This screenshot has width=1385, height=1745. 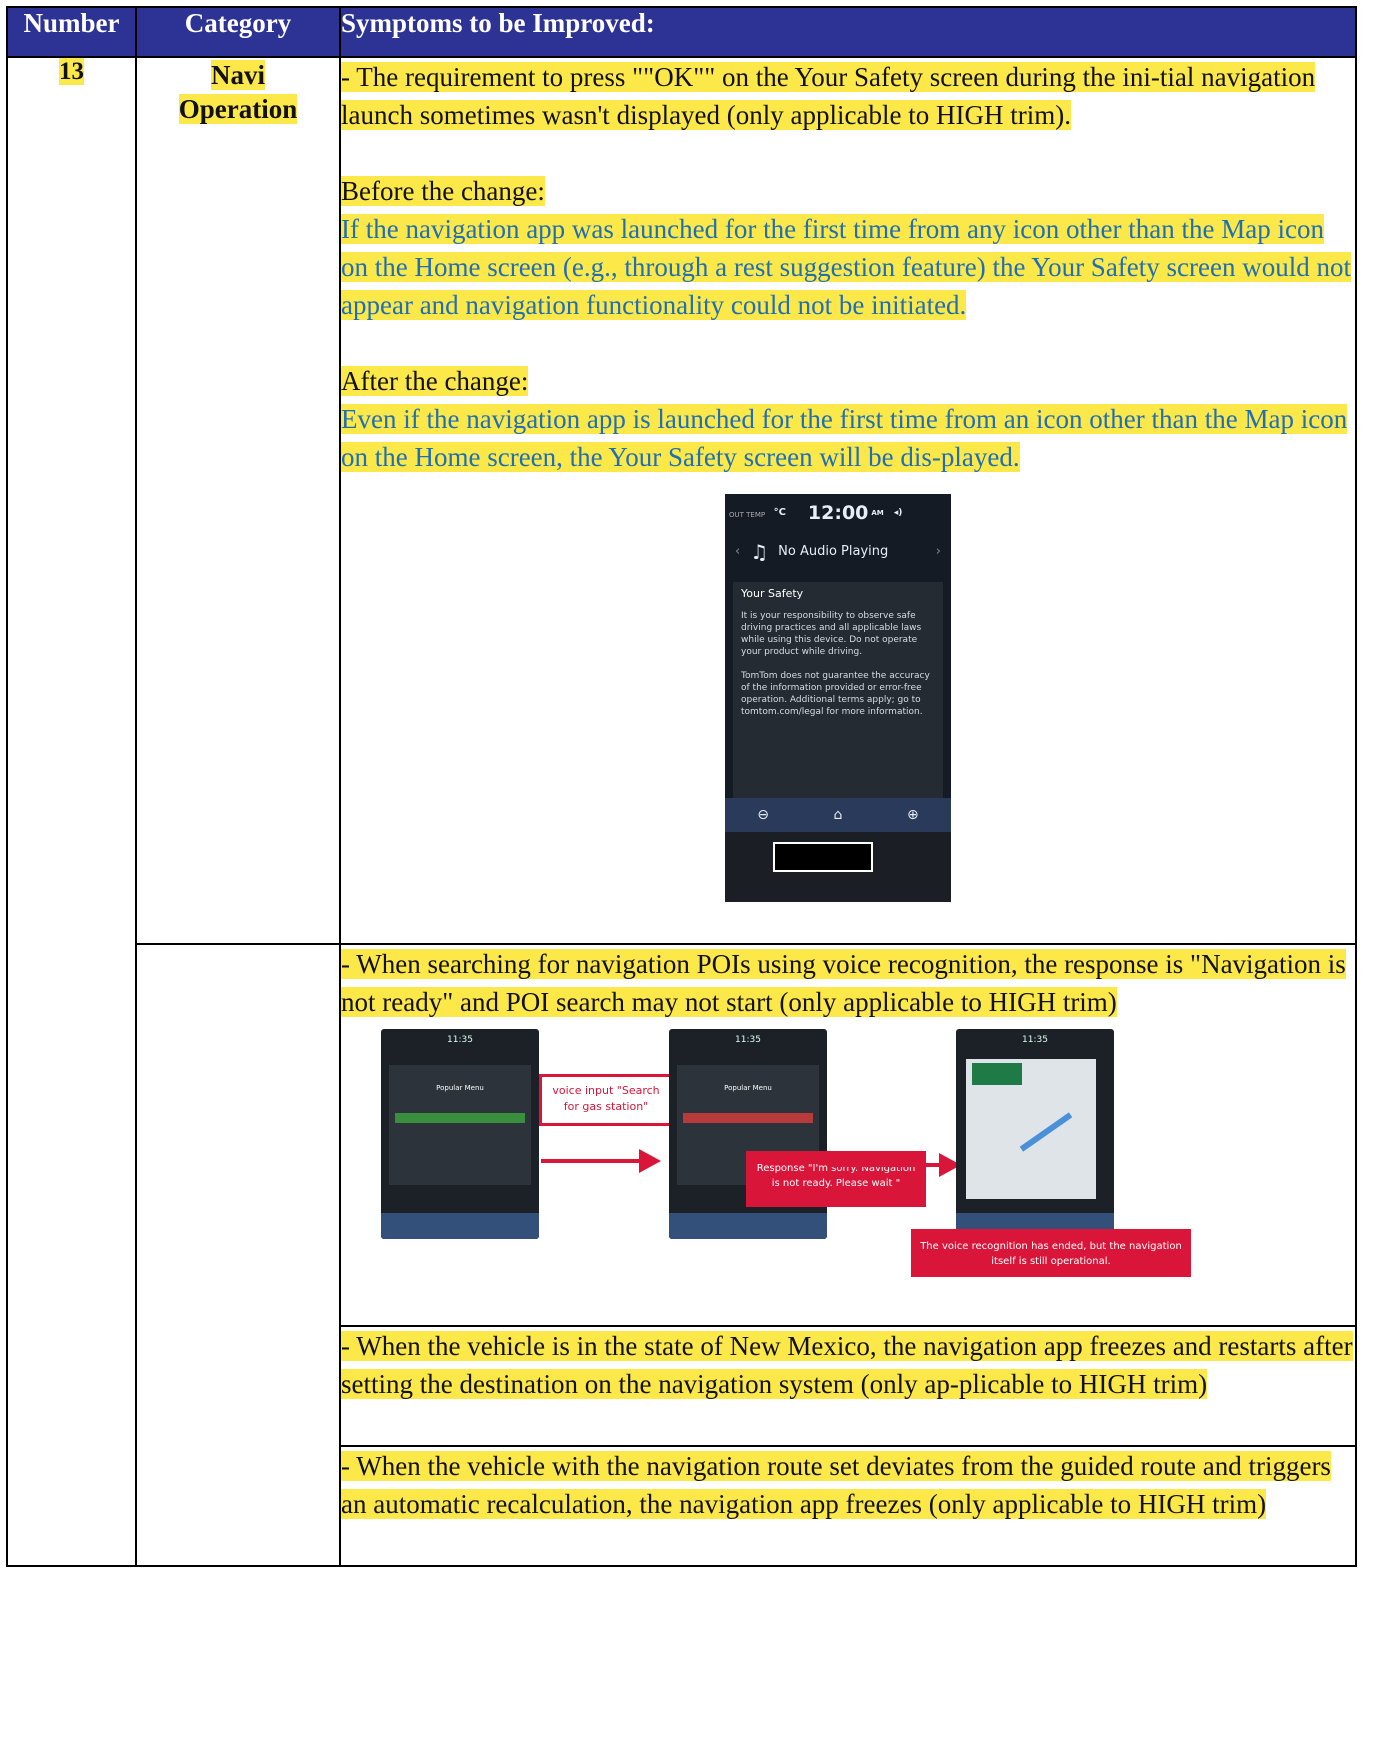 I want to click on category-line1: Navi, so click(x=238, y=75).